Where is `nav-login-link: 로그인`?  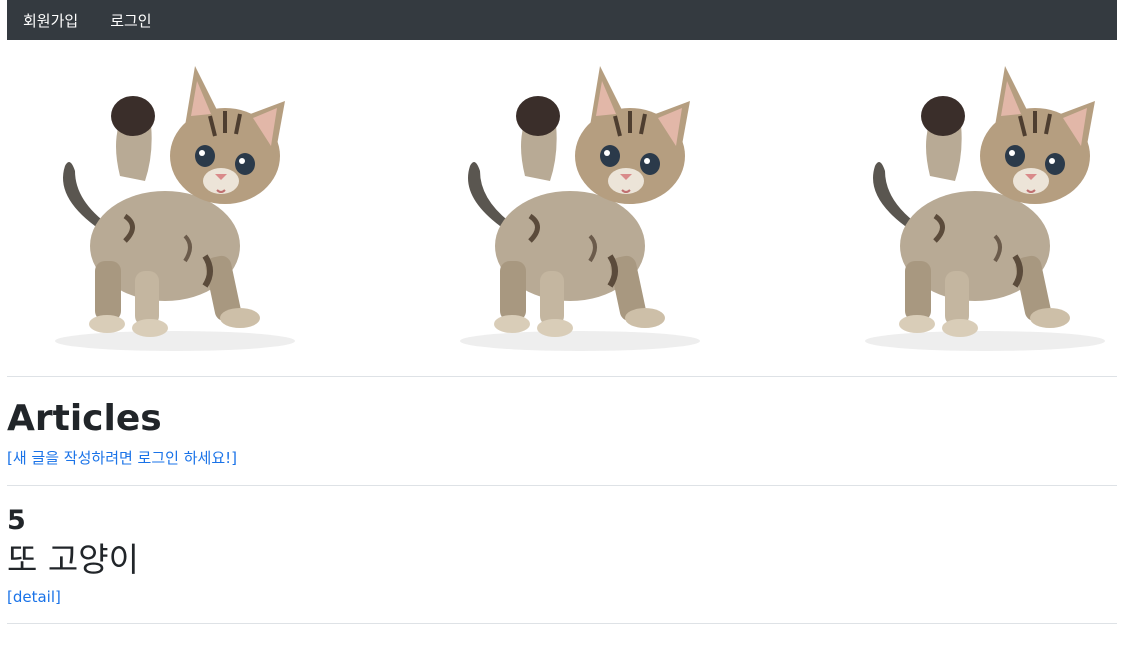
nav-login-link: 로그인 is located at coordinates (130, 20).